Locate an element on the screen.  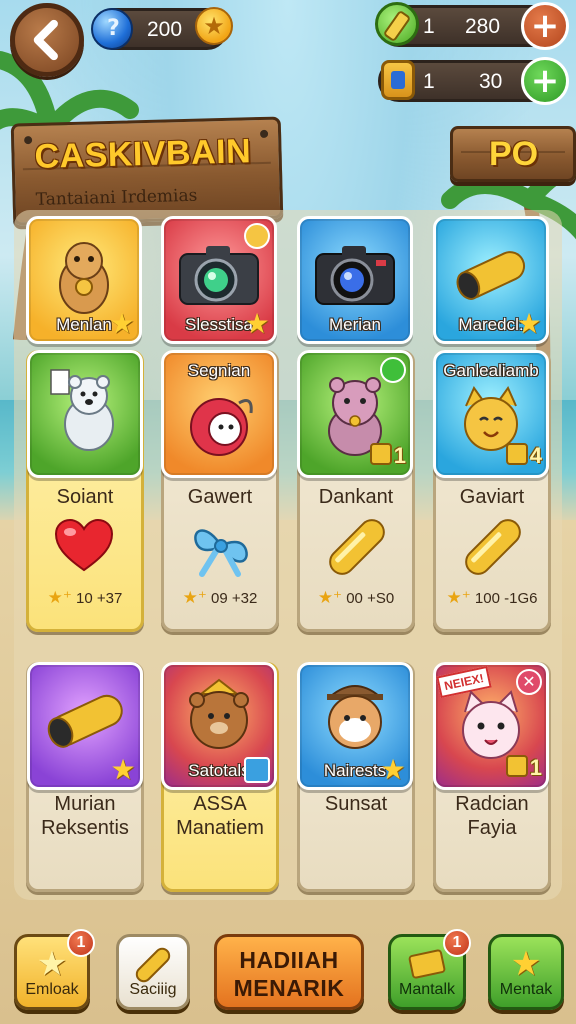
card-top-label: Ganlealiamb is located at coordinates (491, 370).